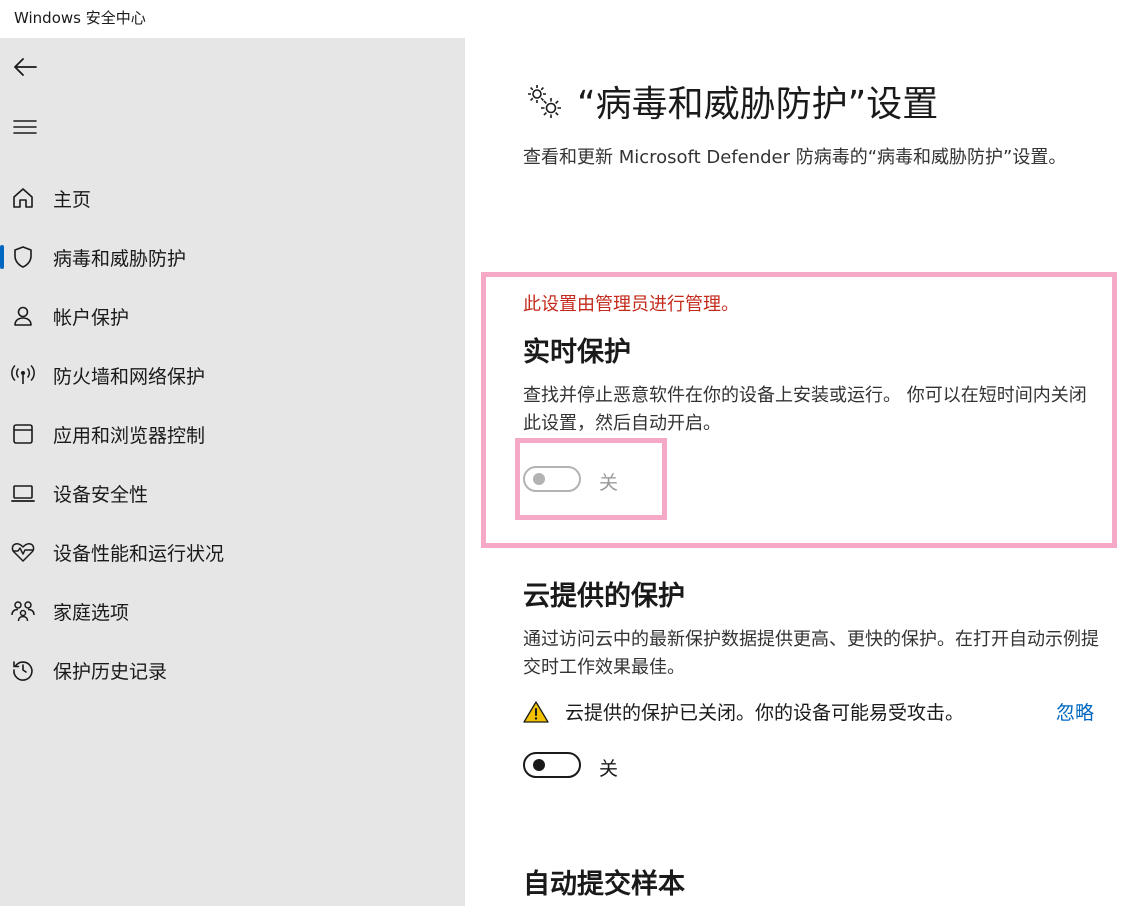 This screenshot has height=906, width=1130. Describe the element at coordinates (758, 104) in the screenshot. I see `page-title: “病毒和威胁防护”设置` at that location.